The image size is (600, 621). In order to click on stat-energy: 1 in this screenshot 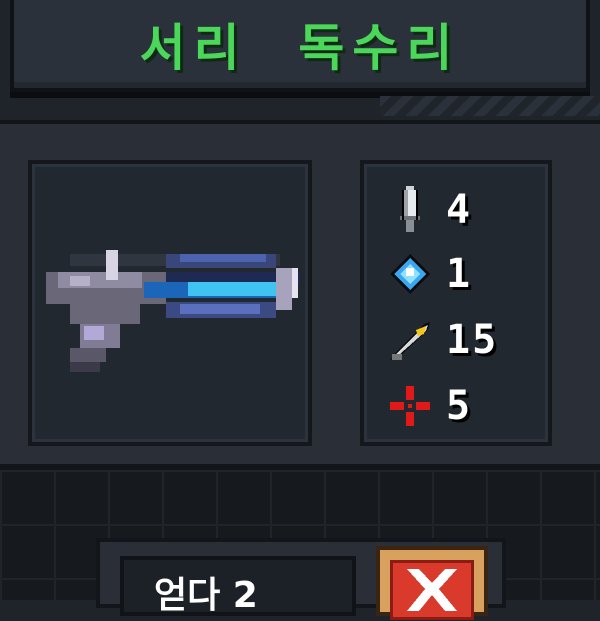, I will do `click(466, 274)`.